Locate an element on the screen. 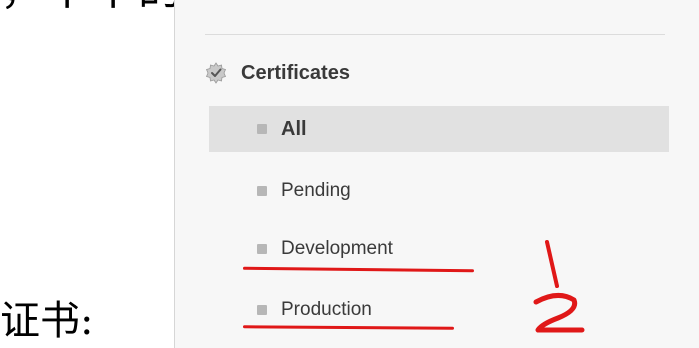  divider is located at coordinates (435, 34).